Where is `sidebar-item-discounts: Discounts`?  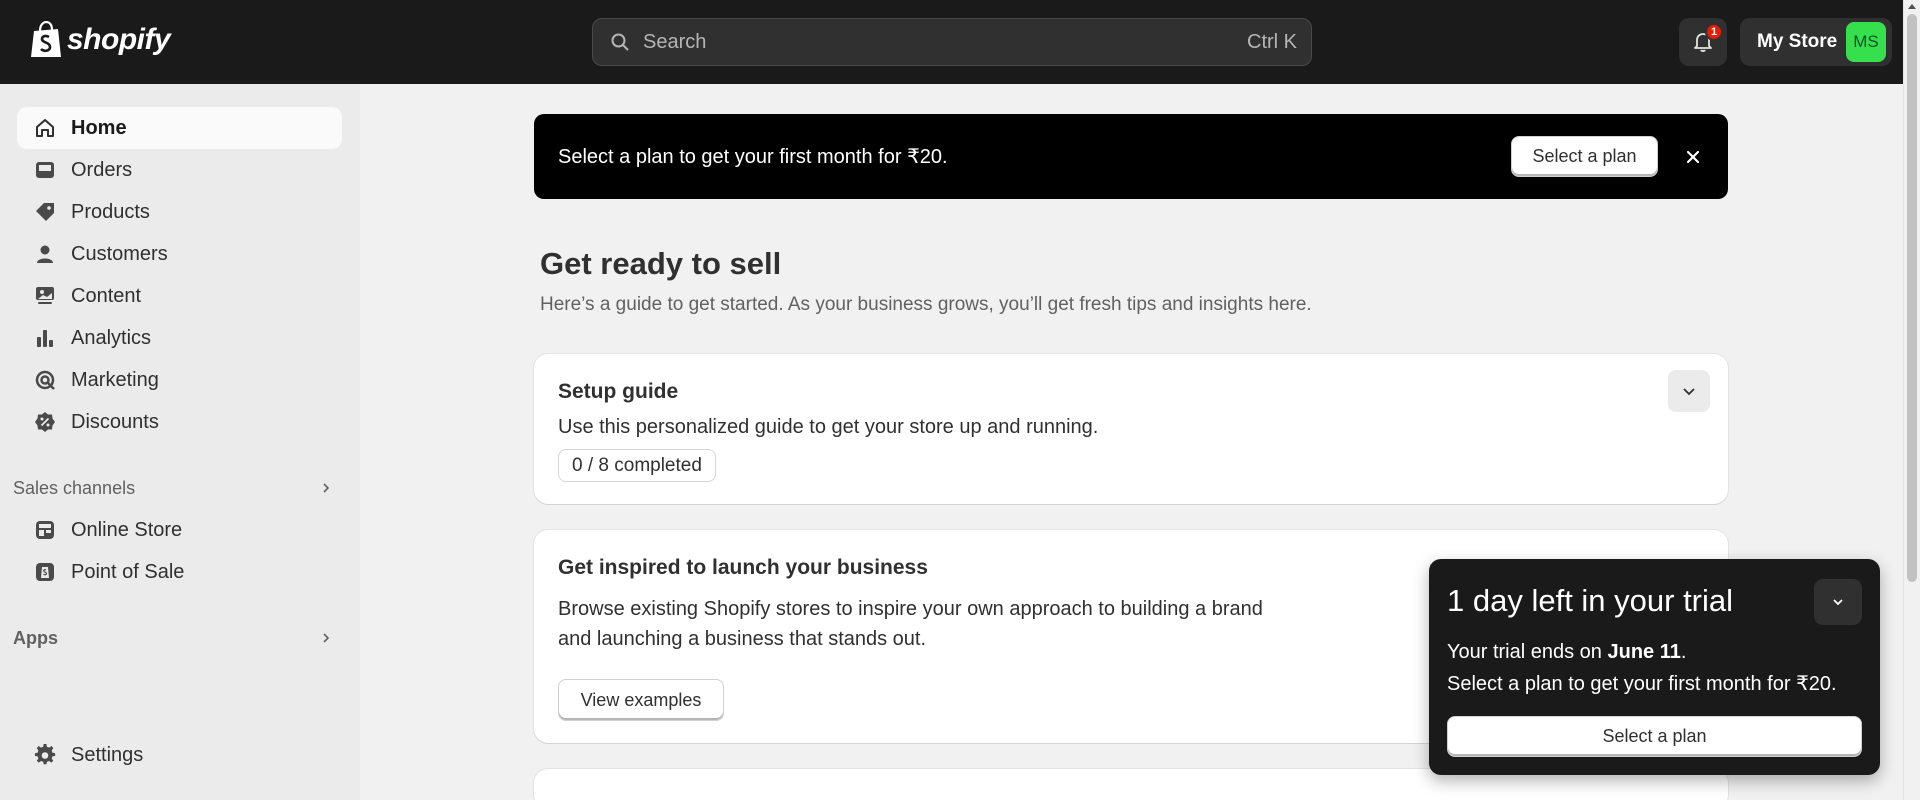
sidebar-item-discounts: Discounts is located at coordinates (179, 422).